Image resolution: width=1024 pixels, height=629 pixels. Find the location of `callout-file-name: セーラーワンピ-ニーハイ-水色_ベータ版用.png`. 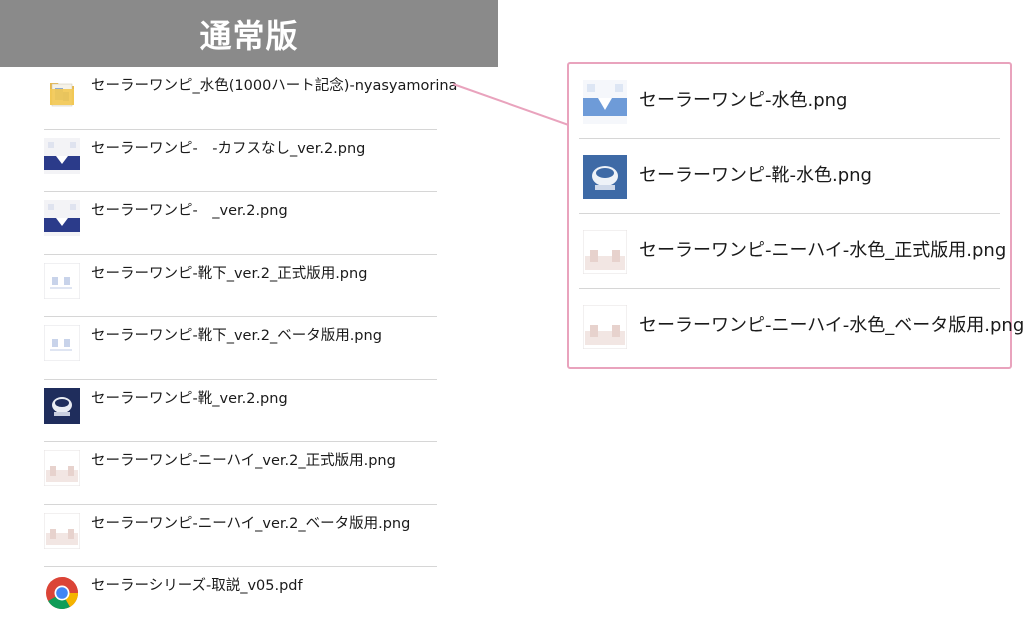

callout-file-name: セーラーワンピ-ニーハイ-水色_ベータ版用.png is located at coordinates (831, 325).